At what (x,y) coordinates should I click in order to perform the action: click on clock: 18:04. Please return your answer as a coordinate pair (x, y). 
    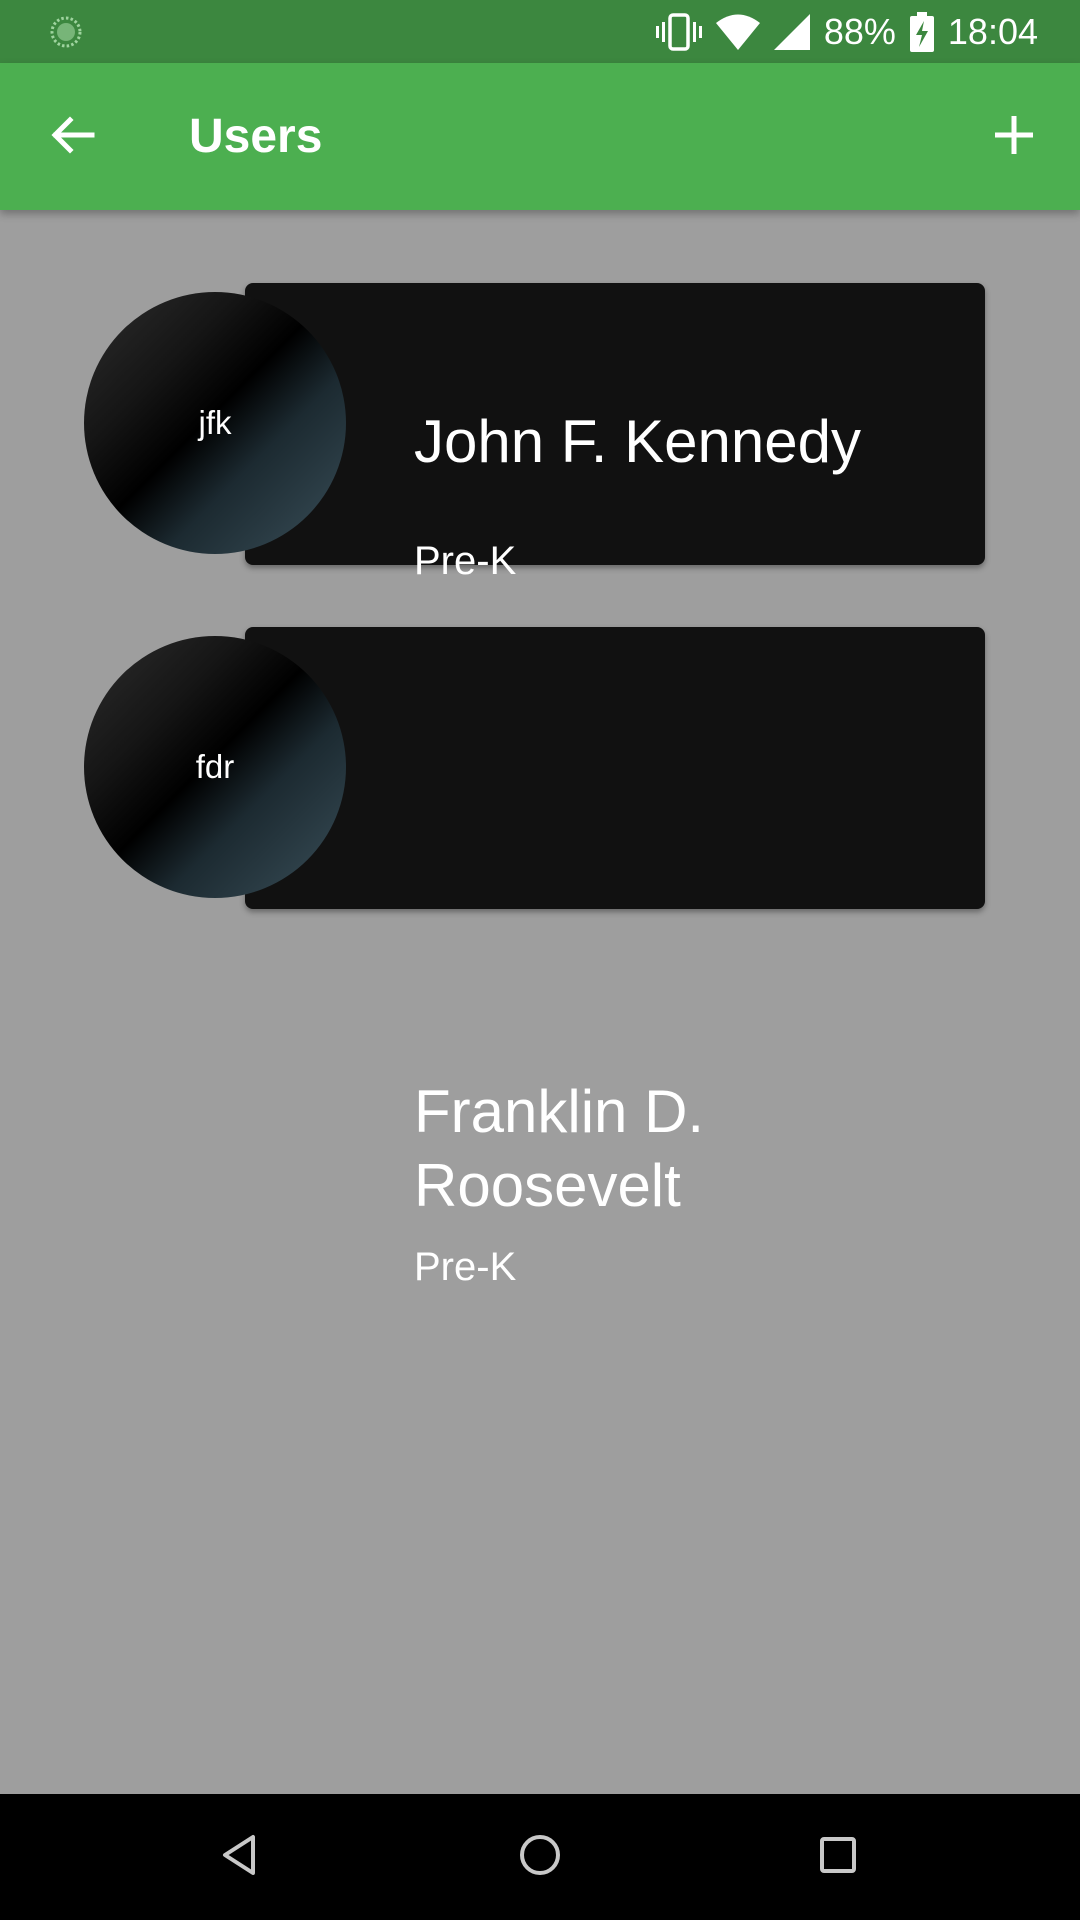
    Looking at the image, I should click on (992, 31).